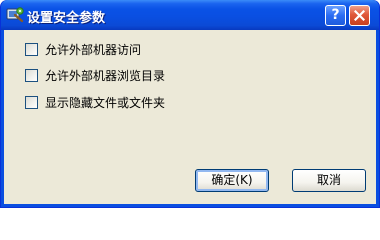  What do you see at coordinates (31, 102) in the screenshot?
I see `show-hidden-files-checkbox` at bounding box center [31, 102].